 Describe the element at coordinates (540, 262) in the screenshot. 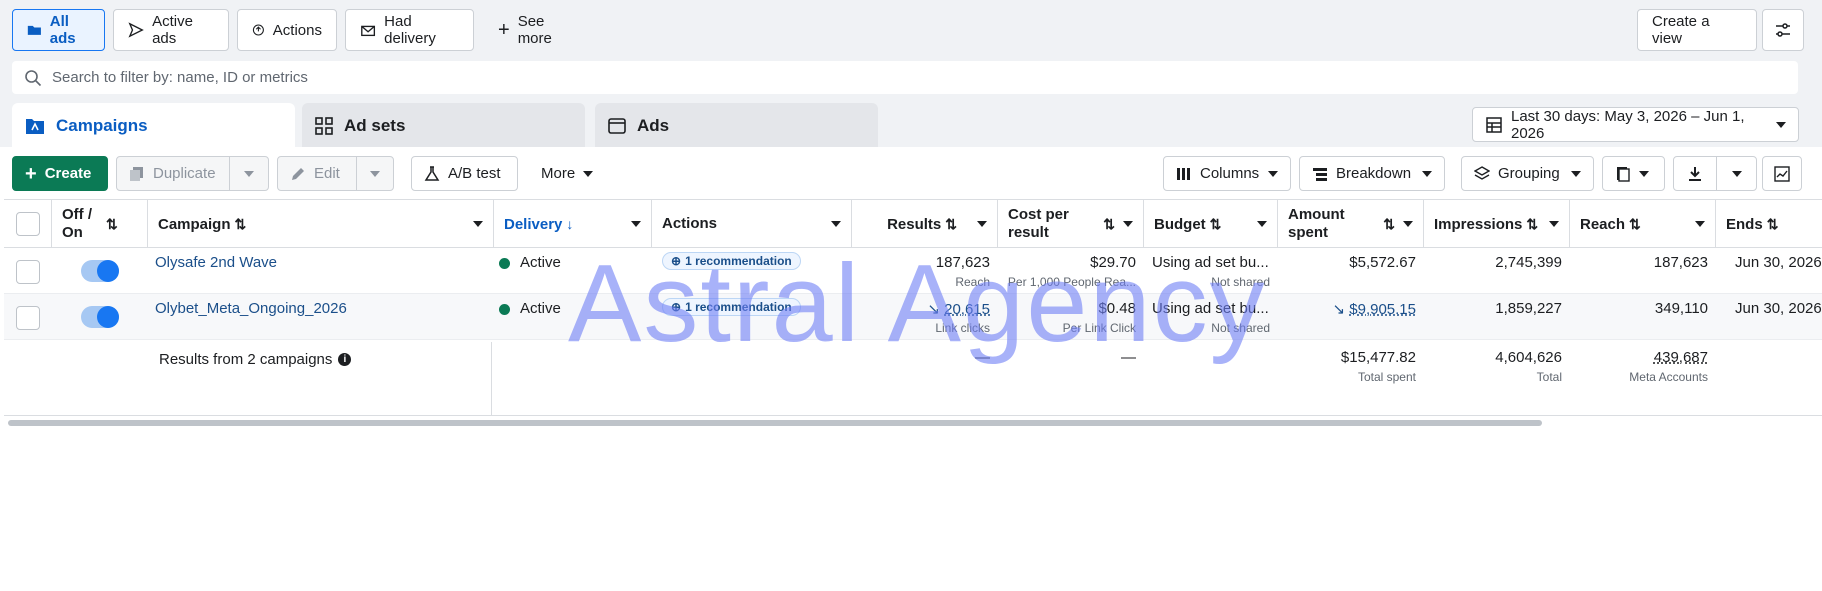

I see `delivery-label: Active` at that location.